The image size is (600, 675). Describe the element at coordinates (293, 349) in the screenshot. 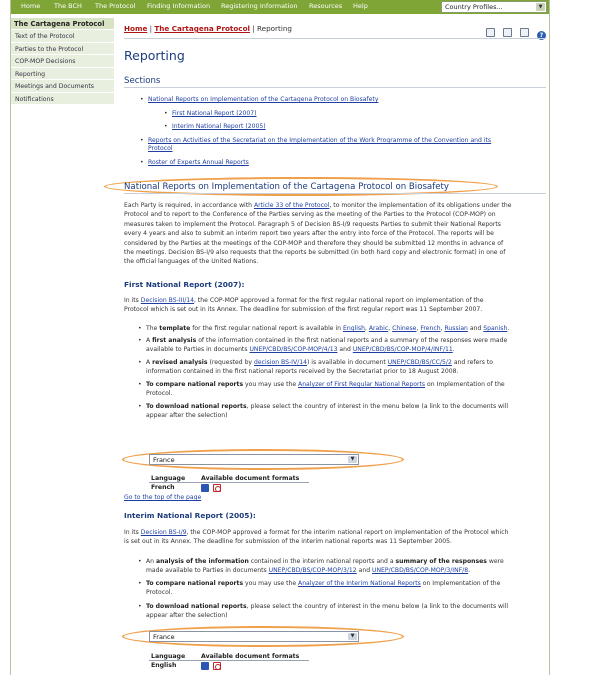

I see `doc-cop-mop-4-13-link: UNEP/CBD/BS/COP-MOP/4/13` at that location.